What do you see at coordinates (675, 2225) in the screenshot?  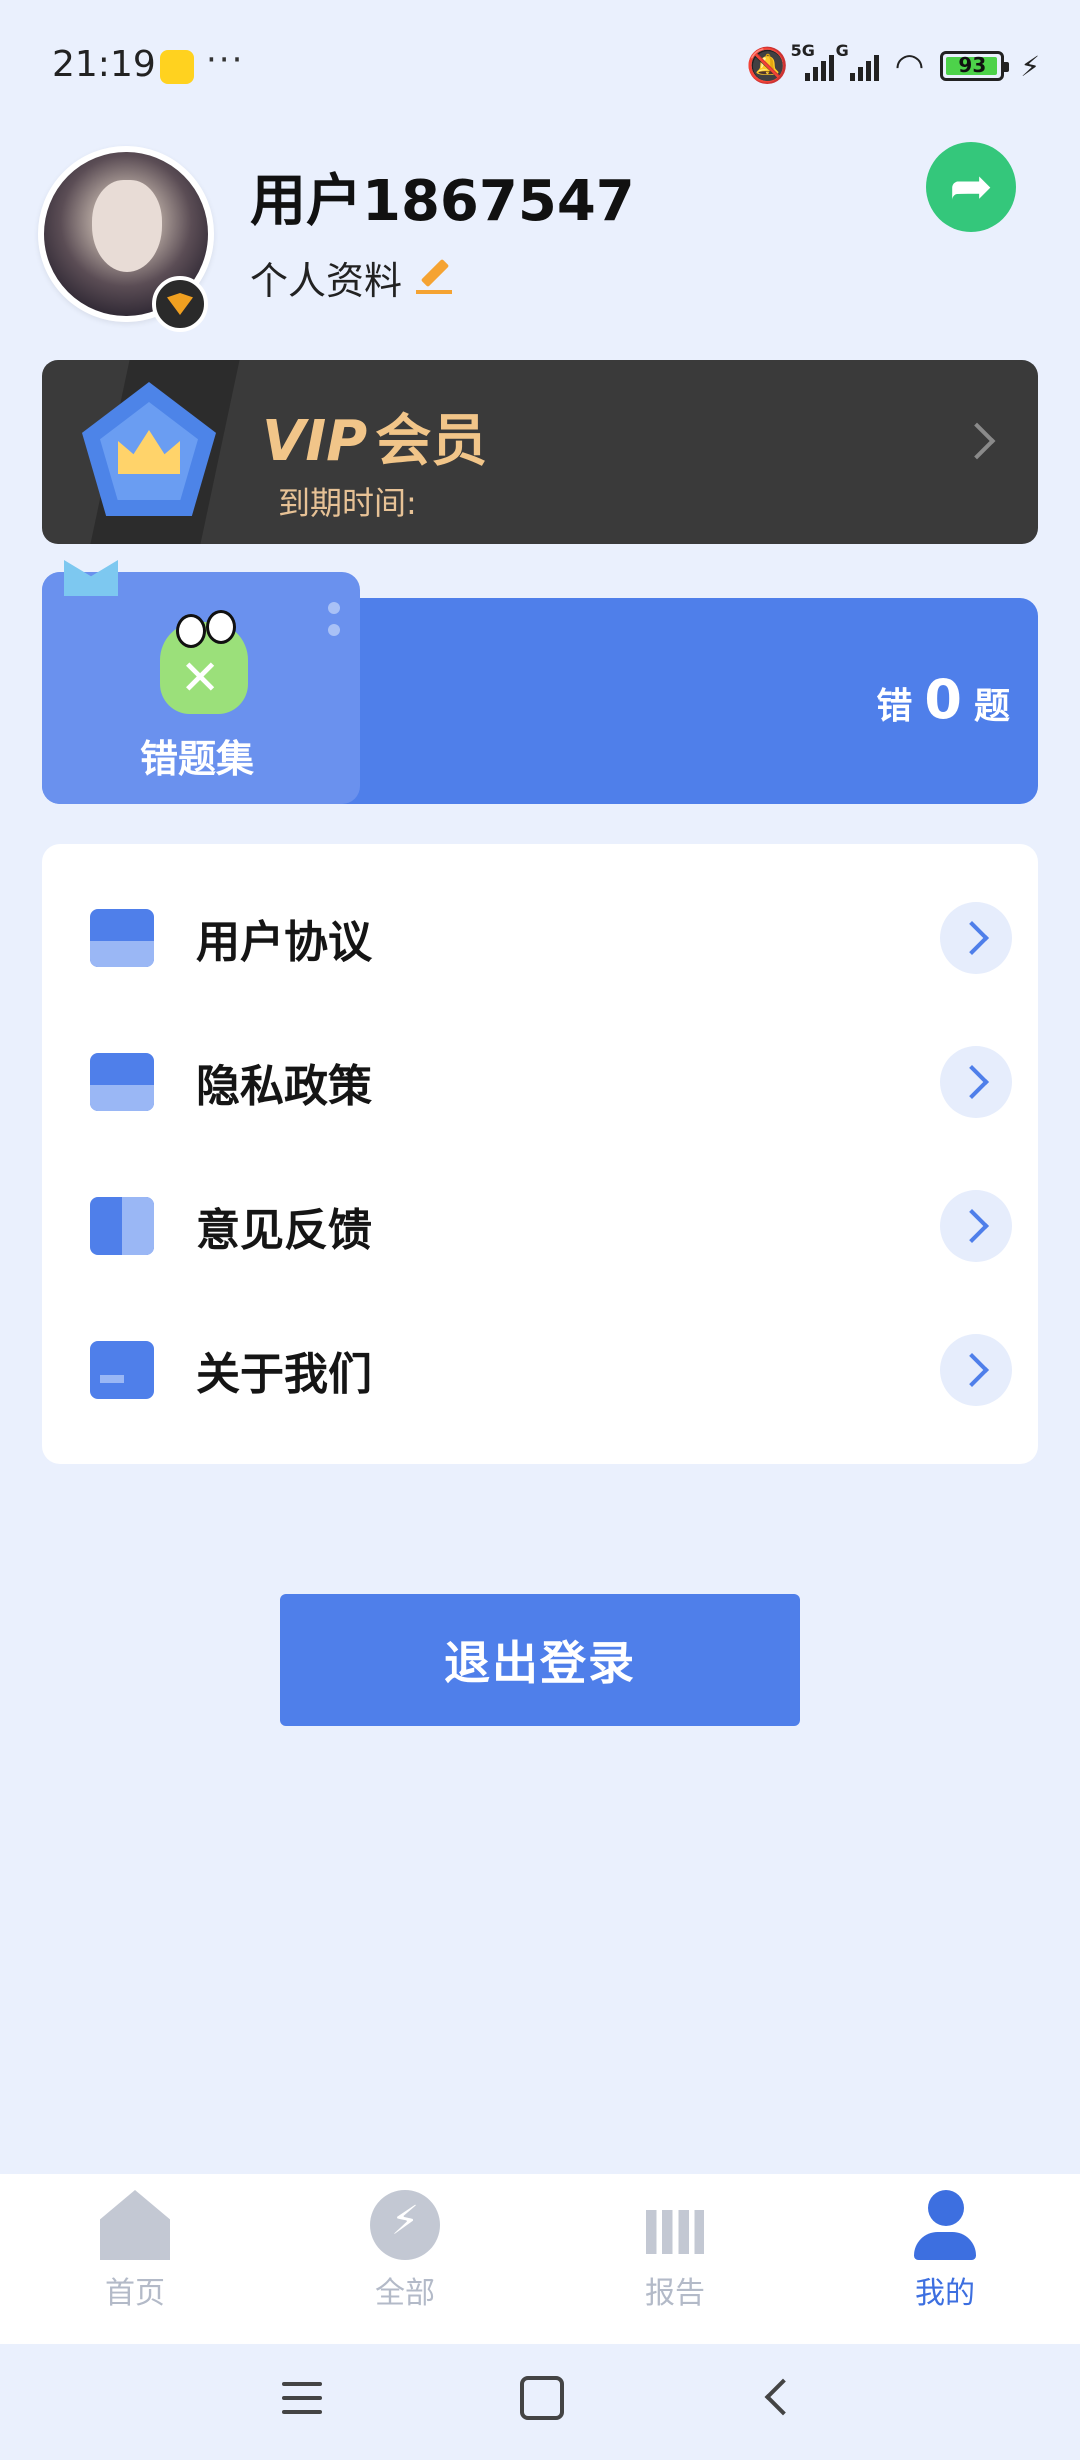 I see `bar-chart-icon` at bounding box center [675, 2225].